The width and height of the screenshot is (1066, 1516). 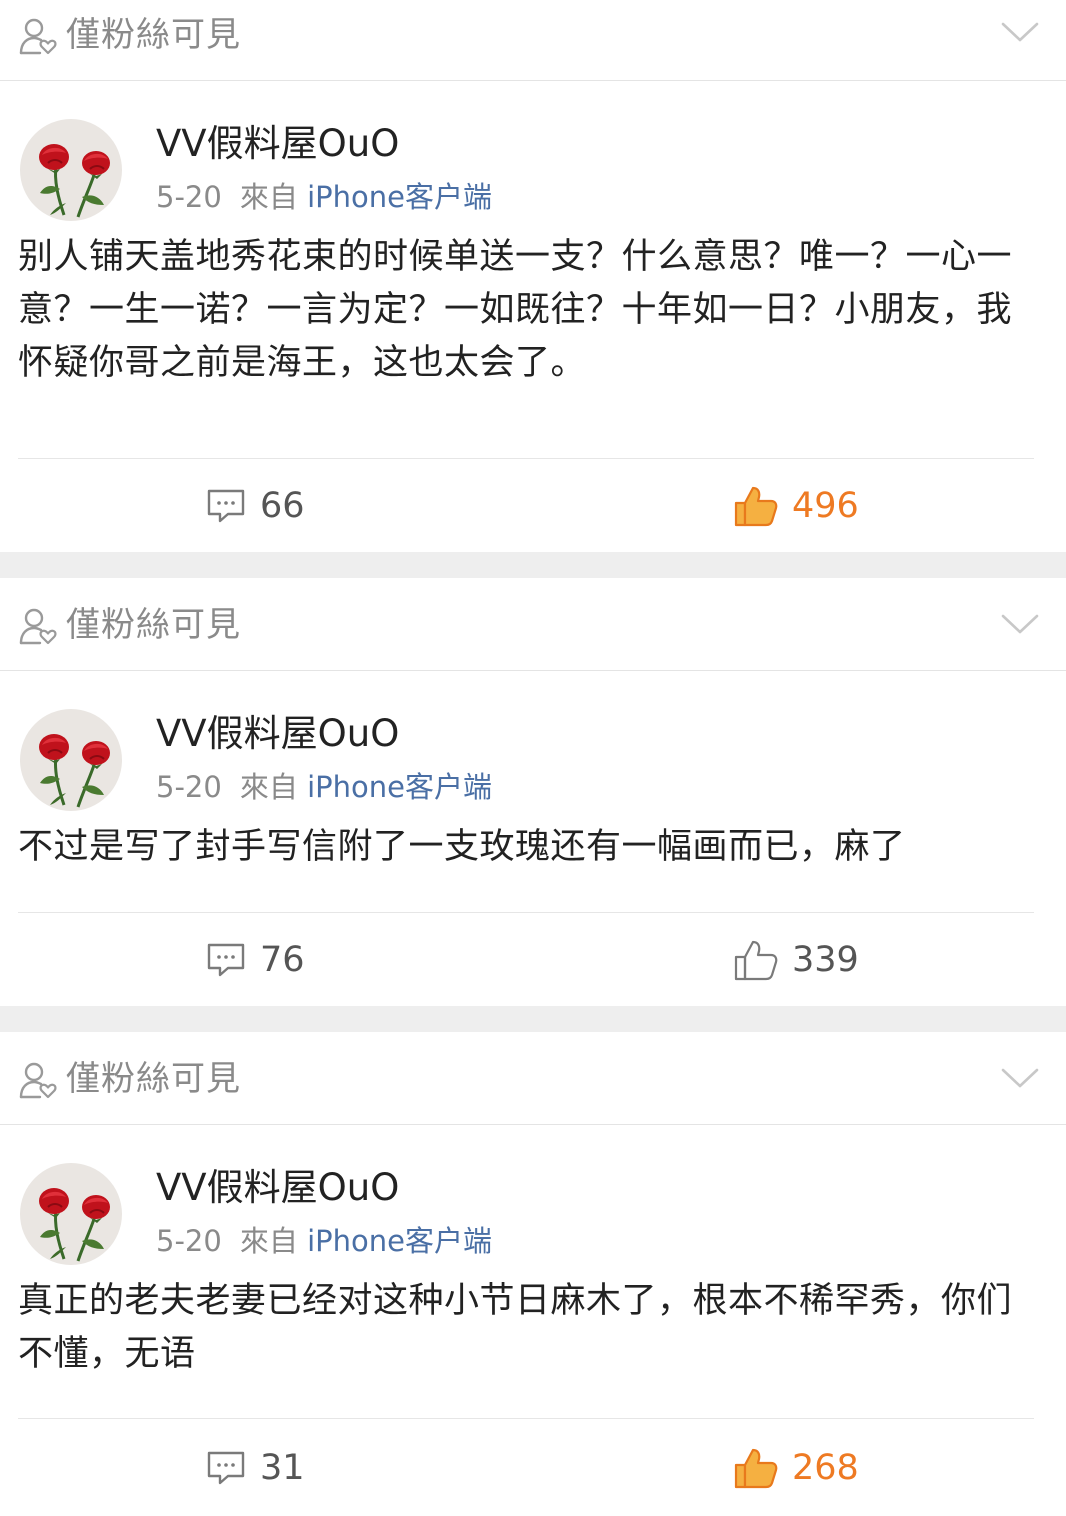 I want to click on comment-button: 66, so click(x=255, y=506).